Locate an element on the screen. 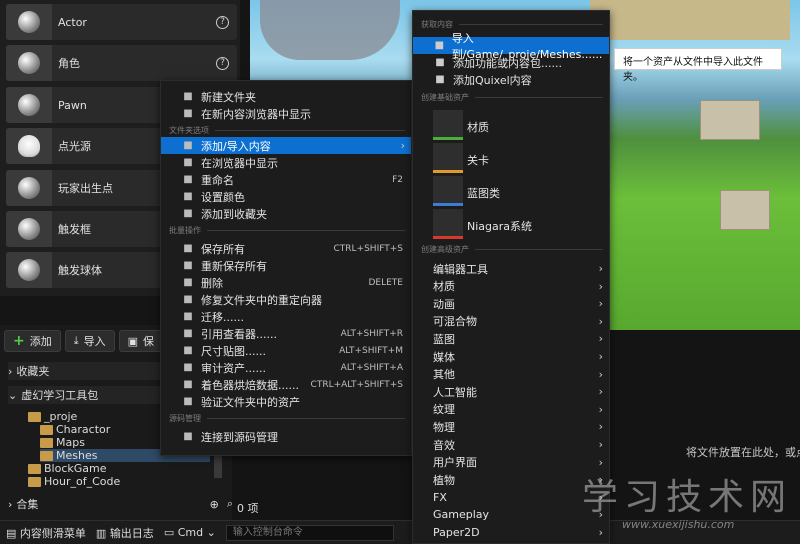 This screenshot has height=544, width=800. import-icon: ■ is located at coordinates (188, 145).